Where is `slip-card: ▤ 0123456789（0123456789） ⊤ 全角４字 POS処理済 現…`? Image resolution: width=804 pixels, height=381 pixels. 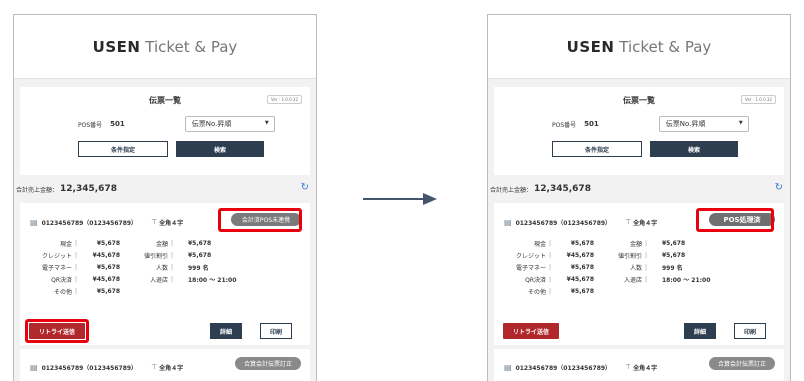 slip-card: ▤ 0123456789（0123456789） ⊤ 全角４字 POS処理済 現… is located at coordinates (639, 274).